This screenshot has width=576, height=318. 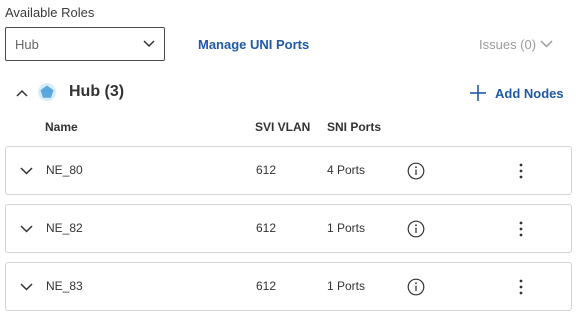 What do you see at coordinates (64, 170) in the screenshot?
I see `row-name: NE_80` at bounding box center [64, 170].